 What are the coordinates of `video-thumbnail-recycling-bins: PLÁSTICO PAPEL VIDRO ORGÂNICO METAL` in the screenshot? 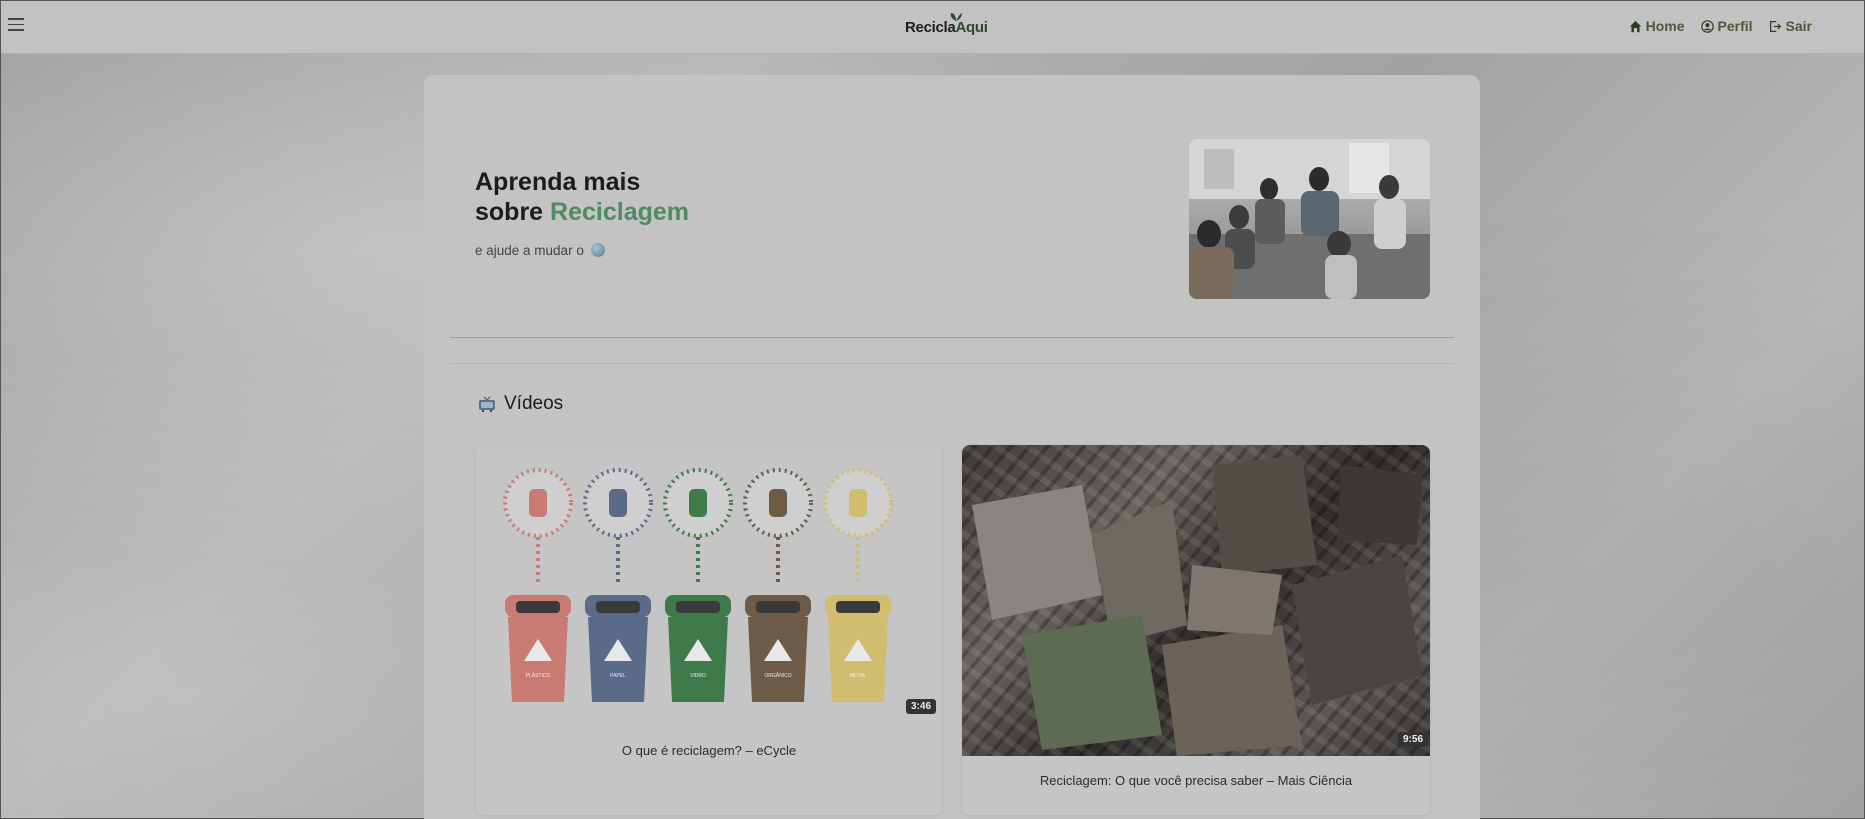 It's located at (698, 585).